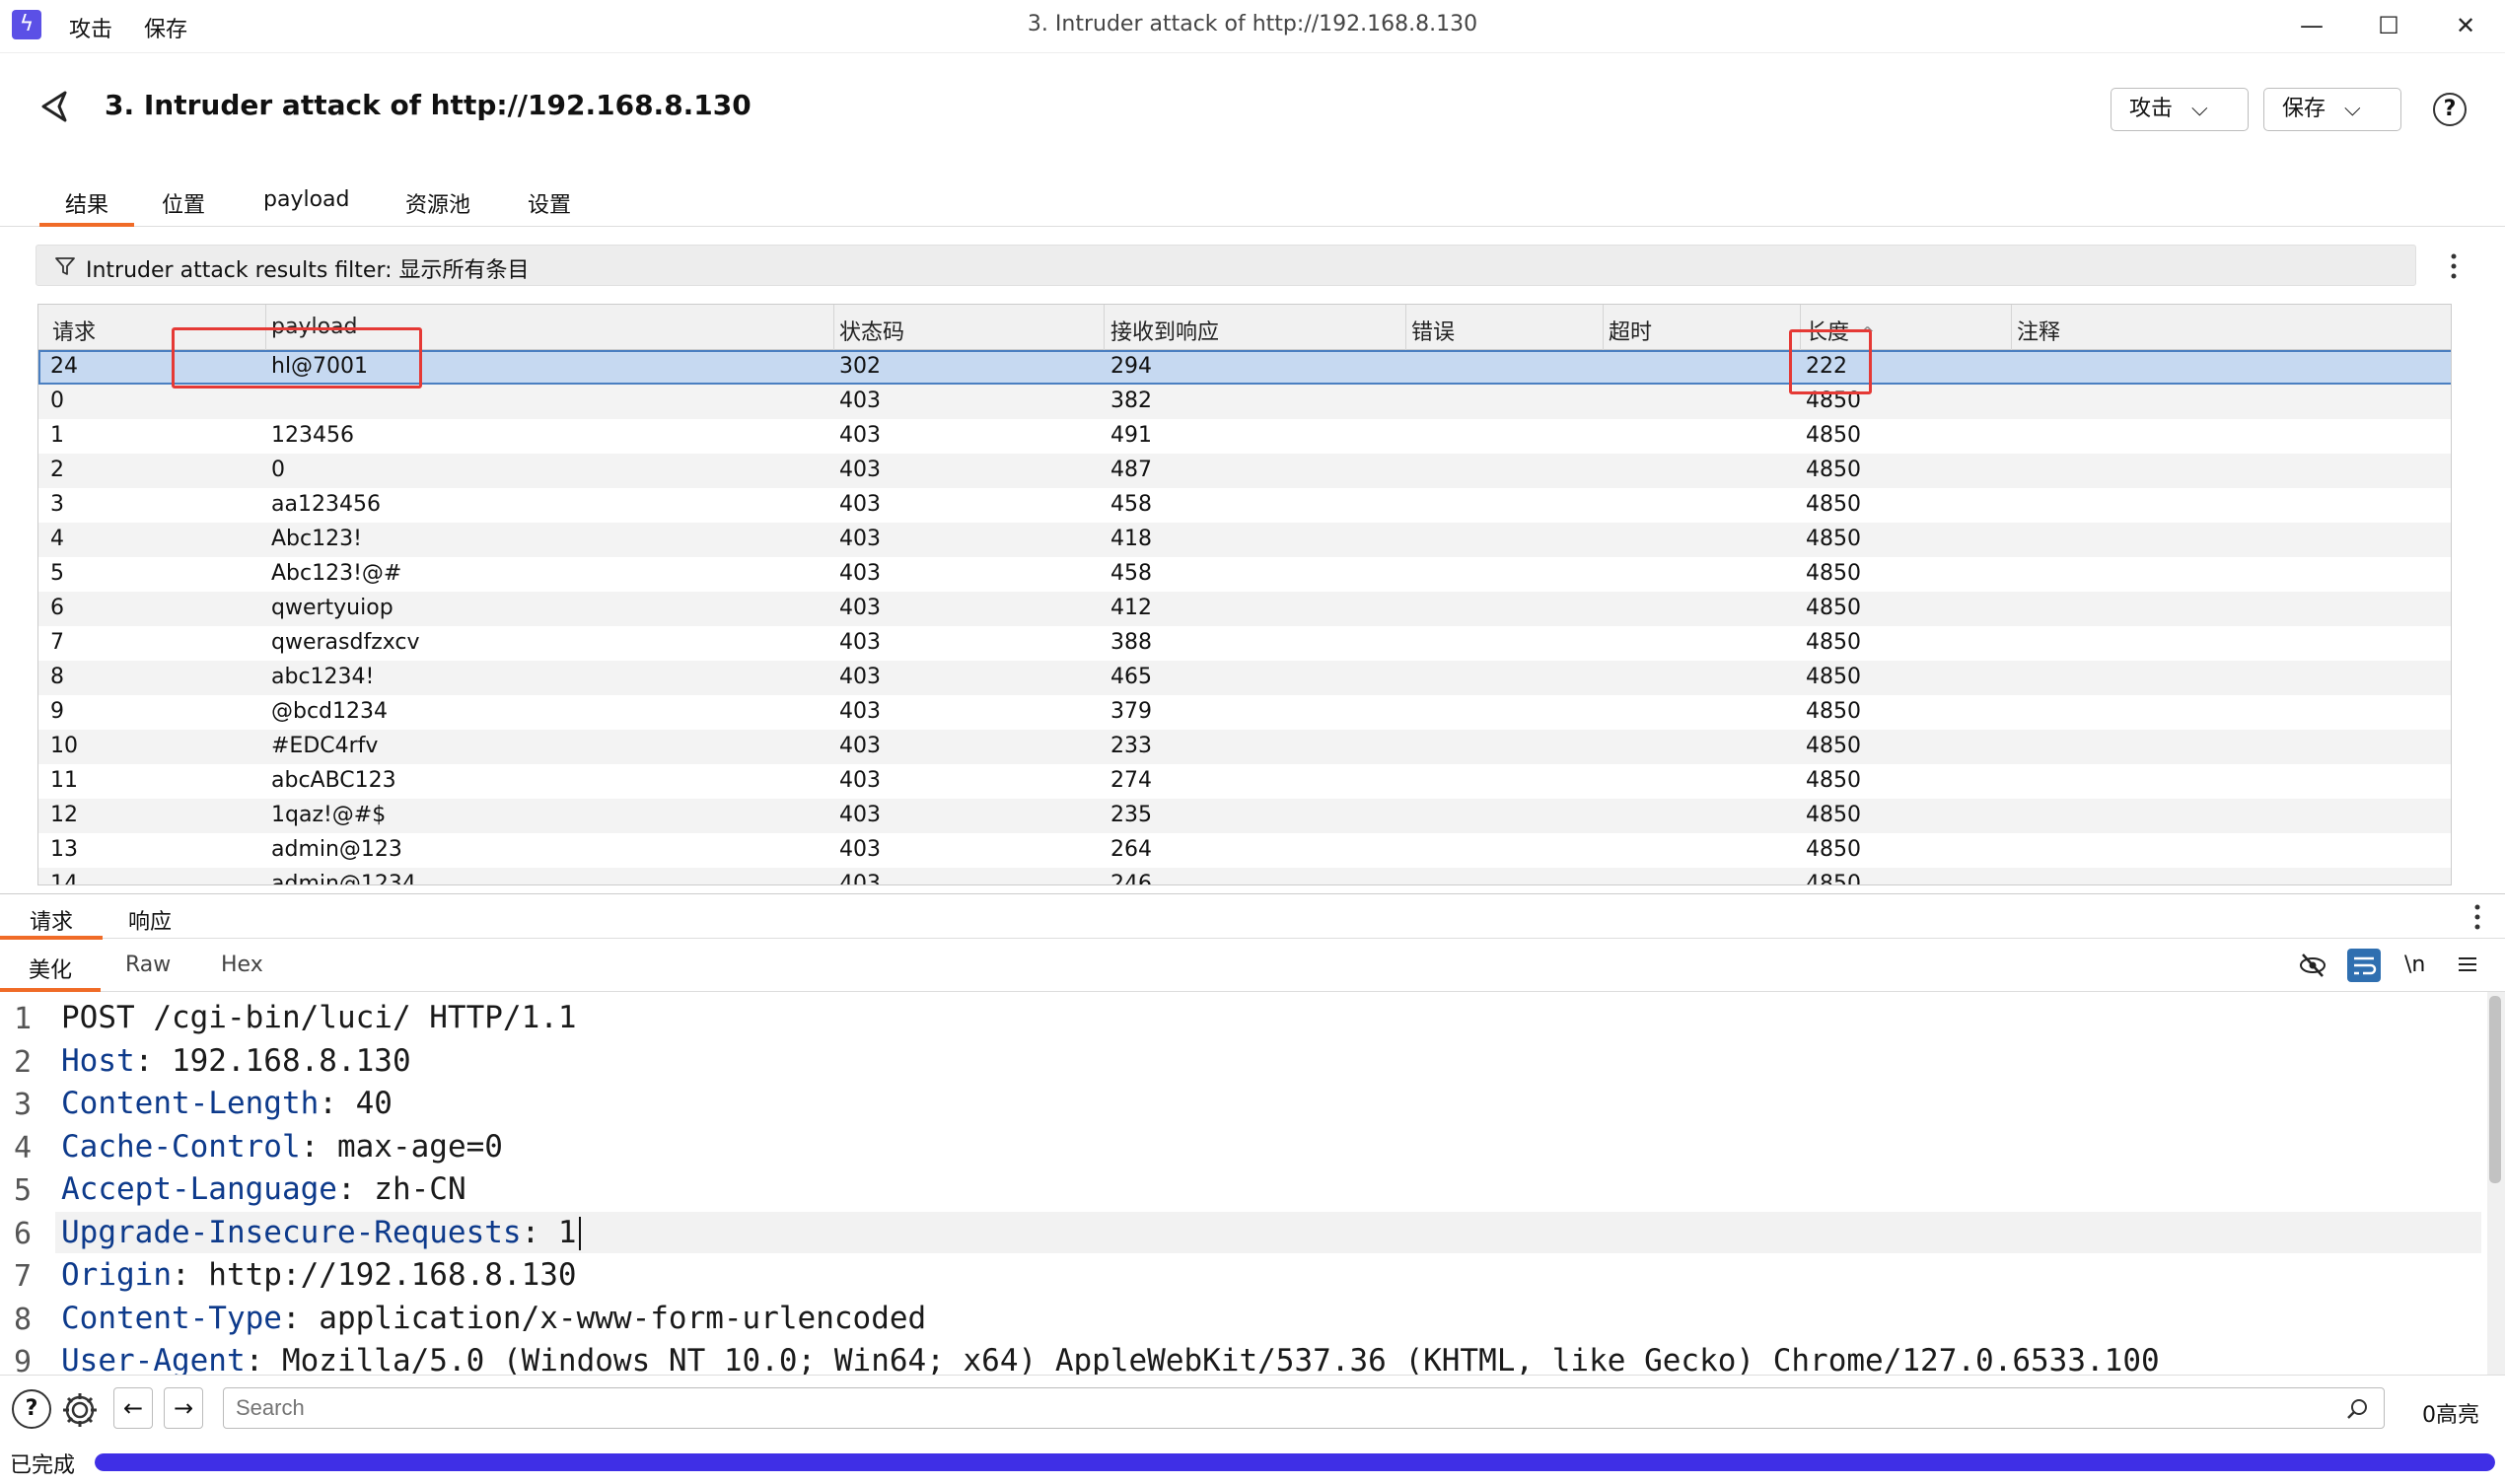 This screenshot has height=1484, width=2505. I want to click on table-row: 7 qwerasdfzxcv 403 388 4850, so click(1244, 643).